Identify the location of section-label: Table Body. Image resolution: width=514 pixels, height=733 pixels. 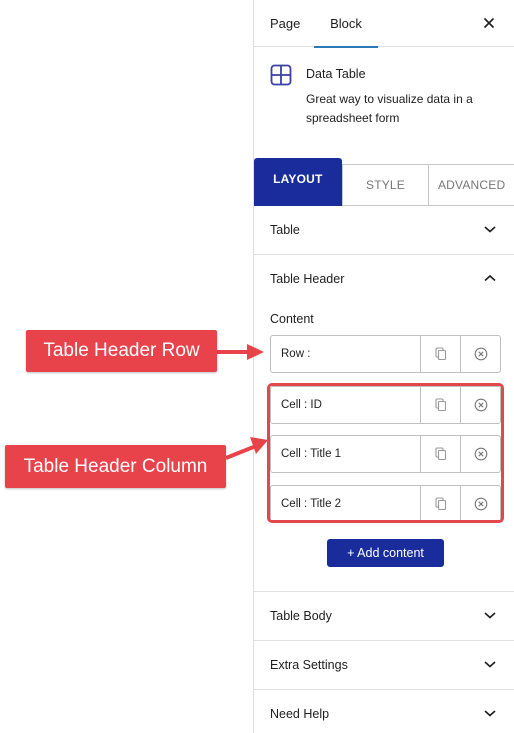
(301, 616).